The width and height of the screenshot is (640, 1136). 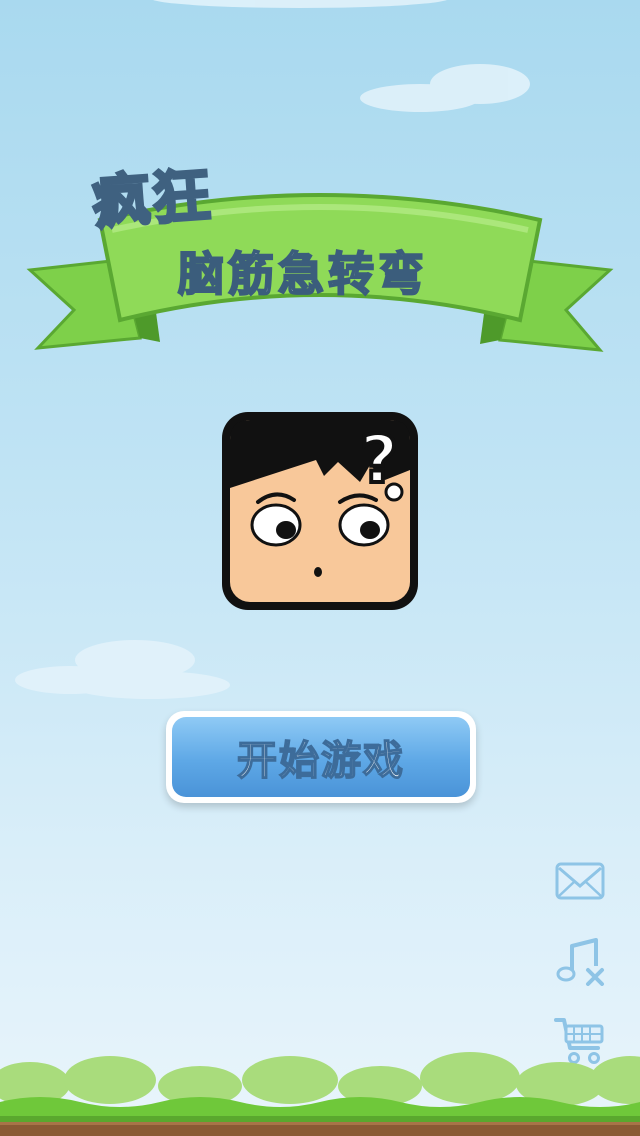 I want to click on music-off-icon, so click(x=580, y=960).